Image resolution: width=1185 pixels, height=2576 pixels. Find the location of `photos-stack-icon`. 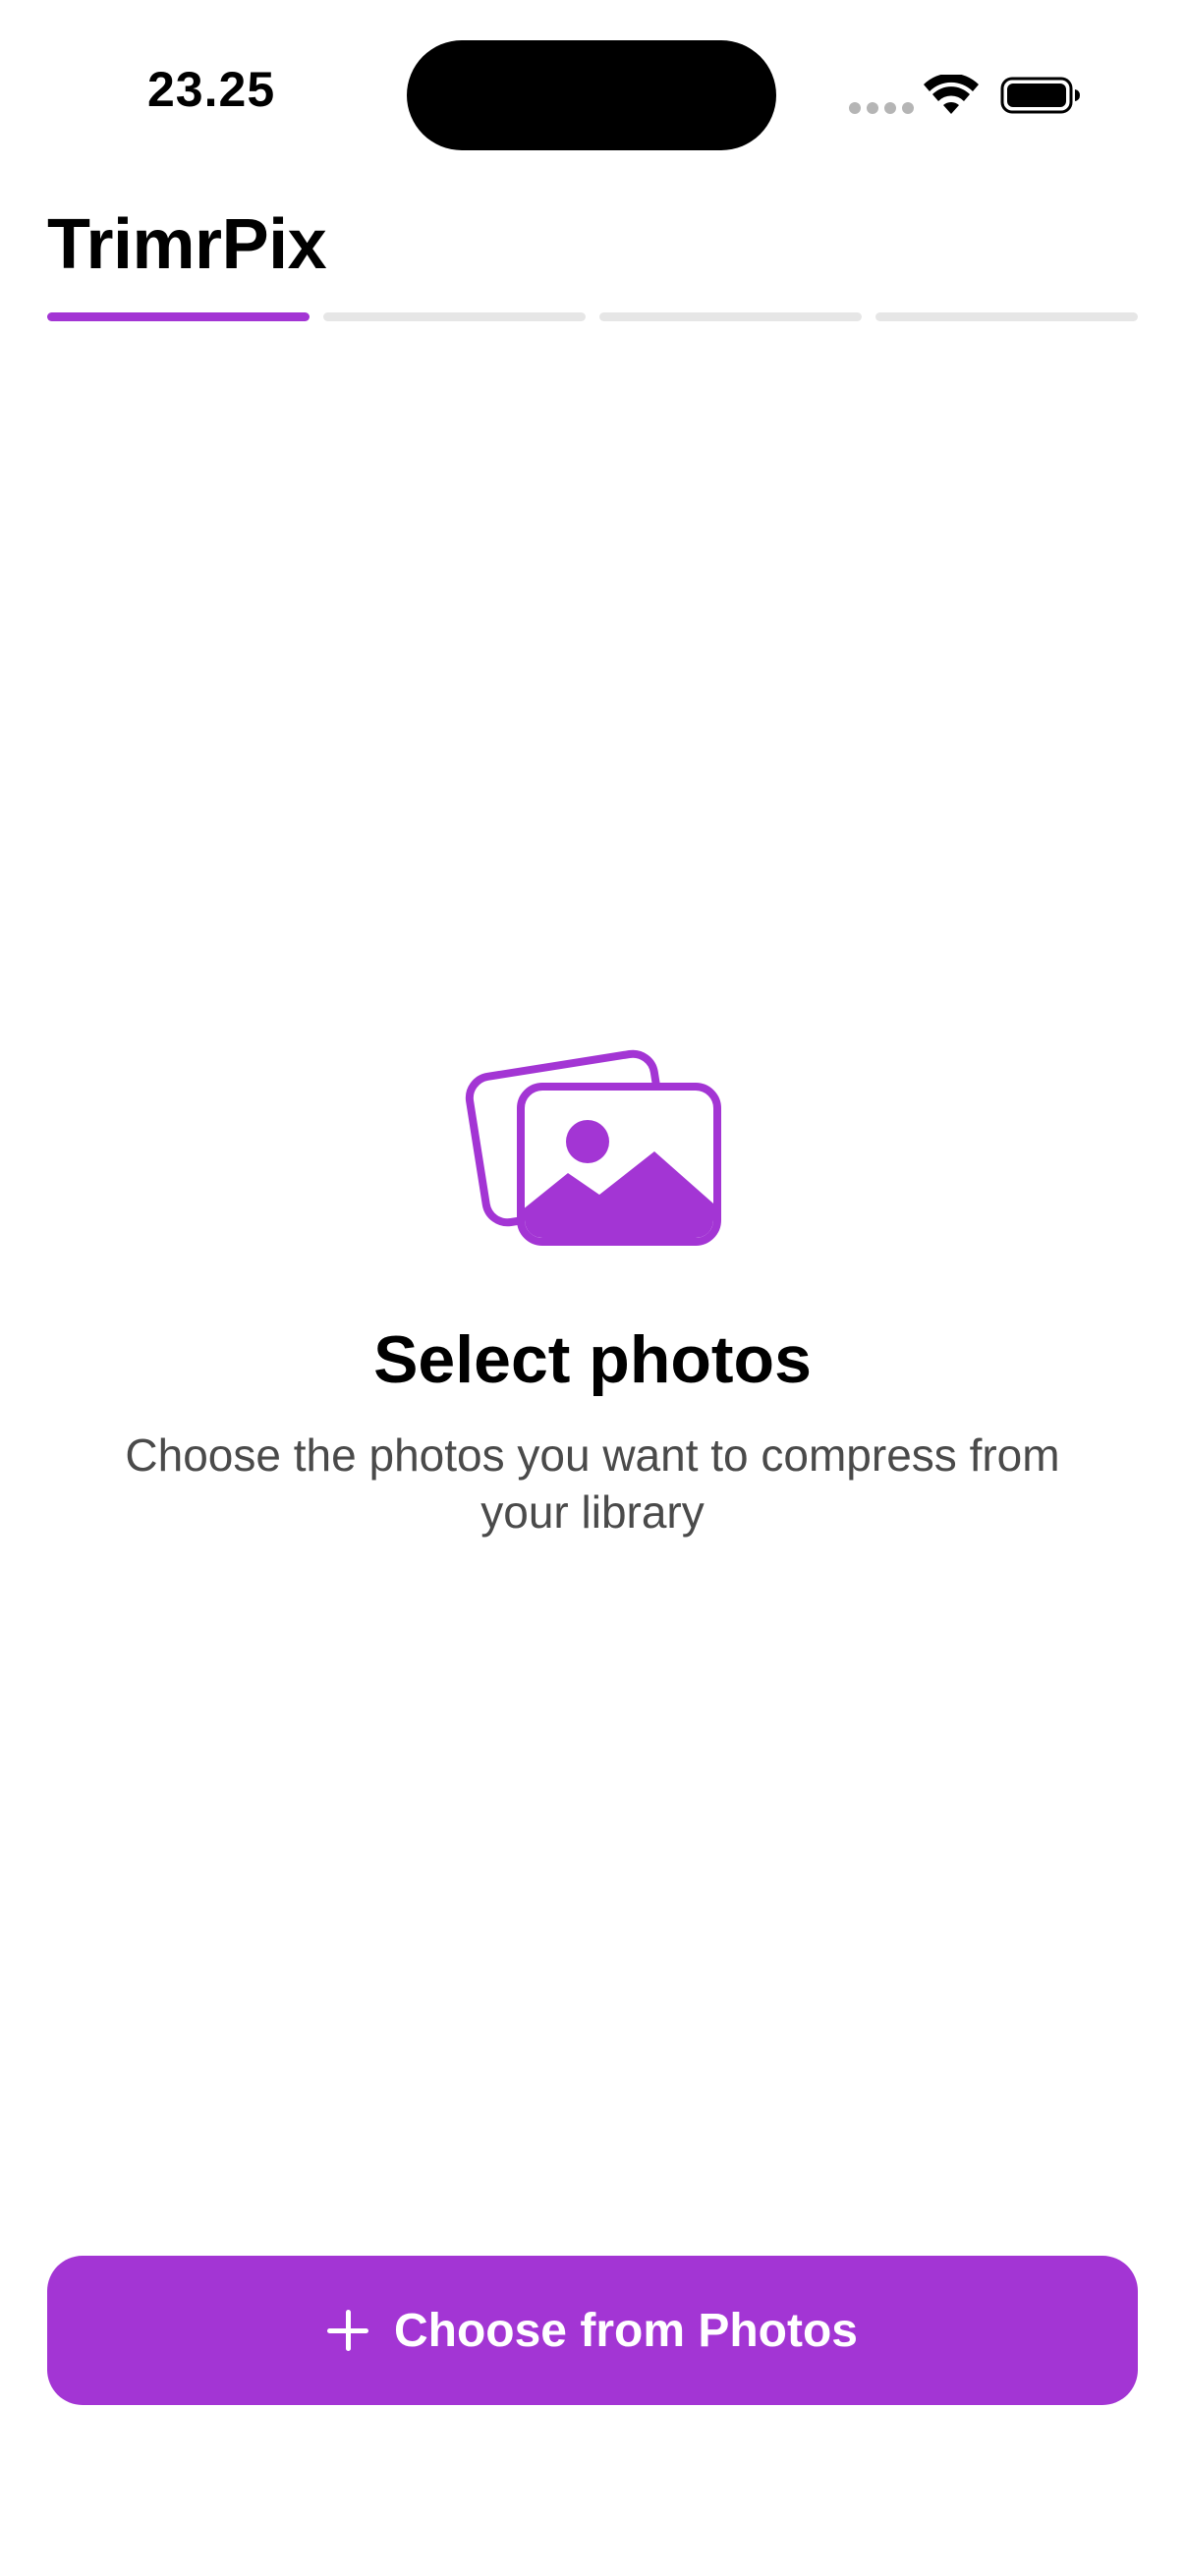

photos-stack-icon is located at coordinates (593, 1147).